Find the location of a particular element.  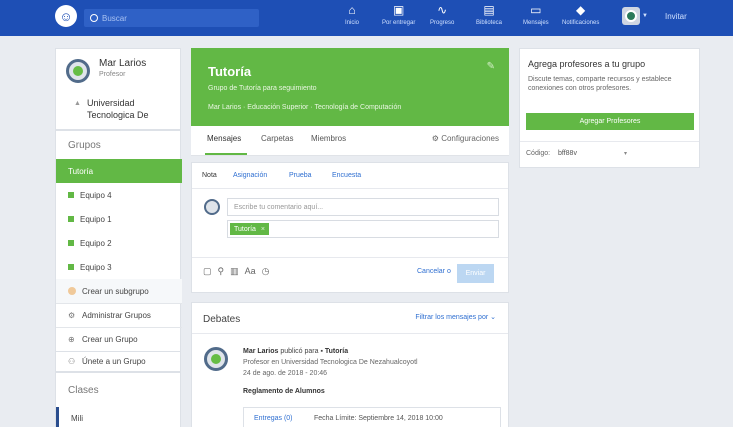

group-item-equipo-3: Equipo 3 is located at coordinates (119, 267).